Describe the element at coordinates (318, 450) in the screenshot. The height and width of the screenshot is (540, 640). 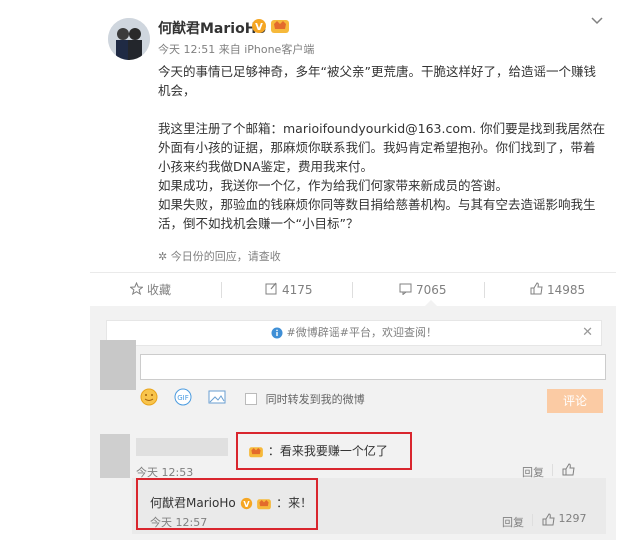
I see `comment-text: ：看来我要赚一个亿了` at that location.